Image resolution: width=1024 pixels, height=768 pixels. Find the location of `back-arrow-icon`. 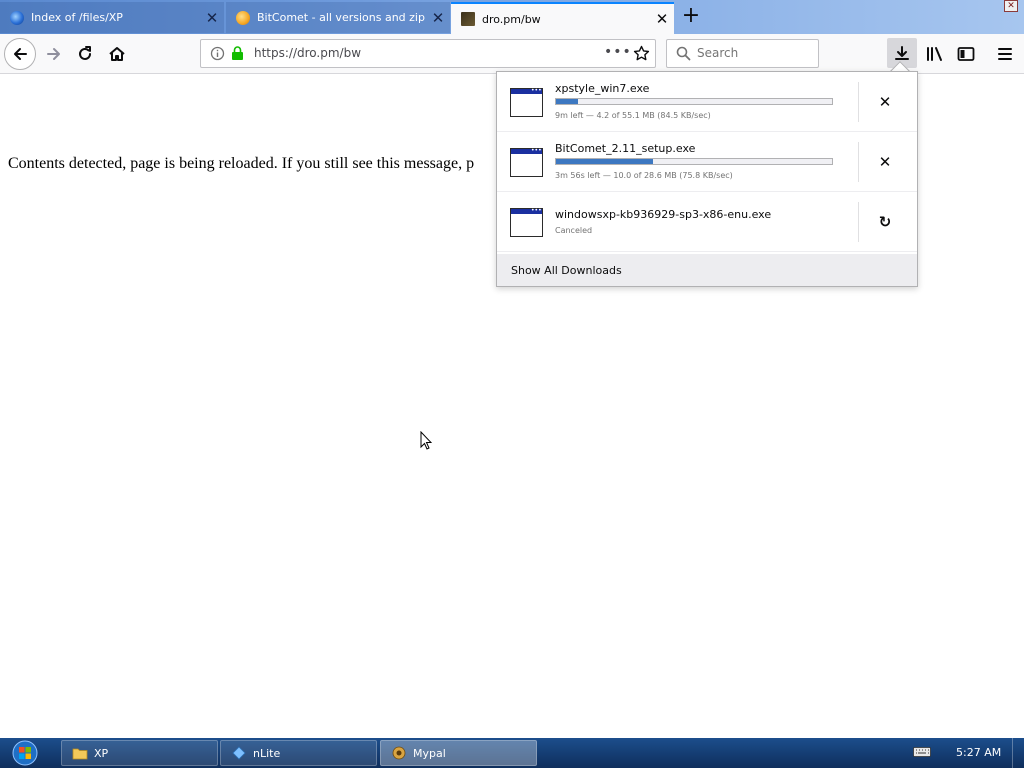

back-arrow-icon is located at coordinates (20, 54).